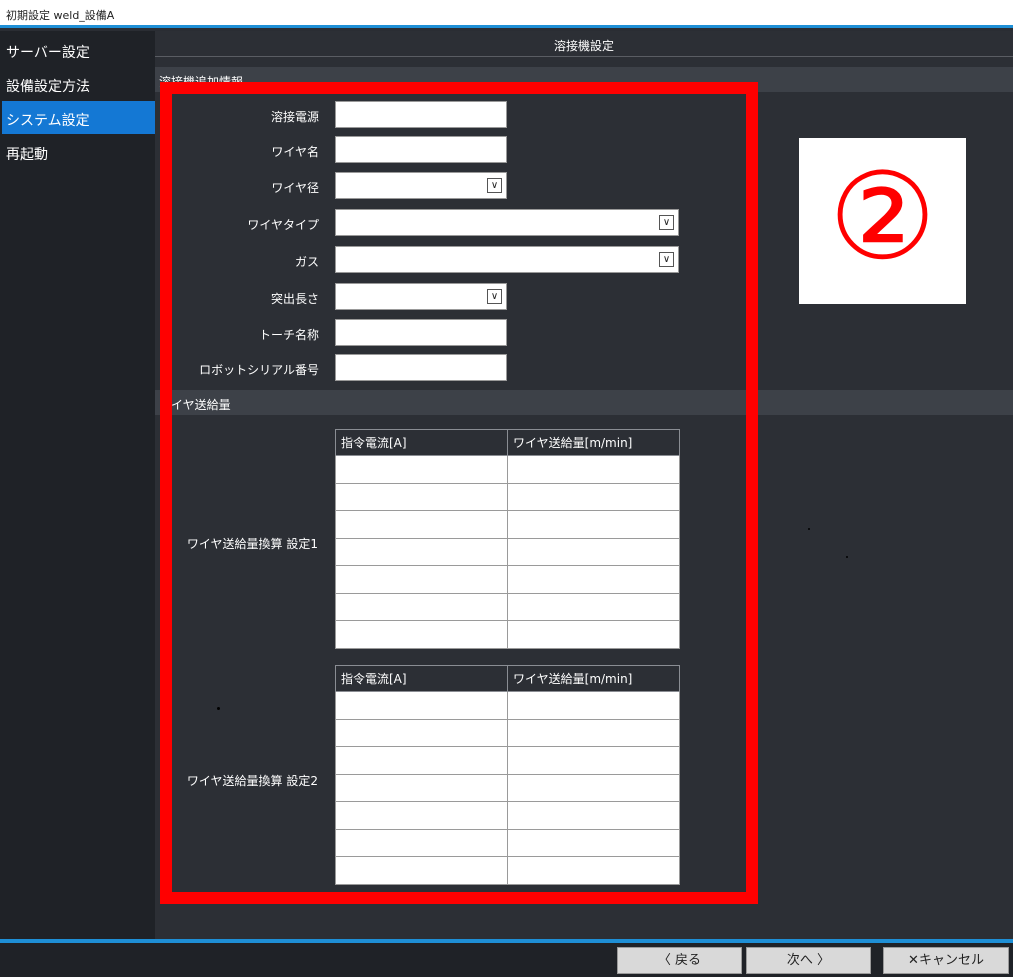 The height and width of the screenshot is (977, 1013). Describe the element at coordinates (294, 117) in the screenshot. I see `power-source-label: 溶接電源` at that location.